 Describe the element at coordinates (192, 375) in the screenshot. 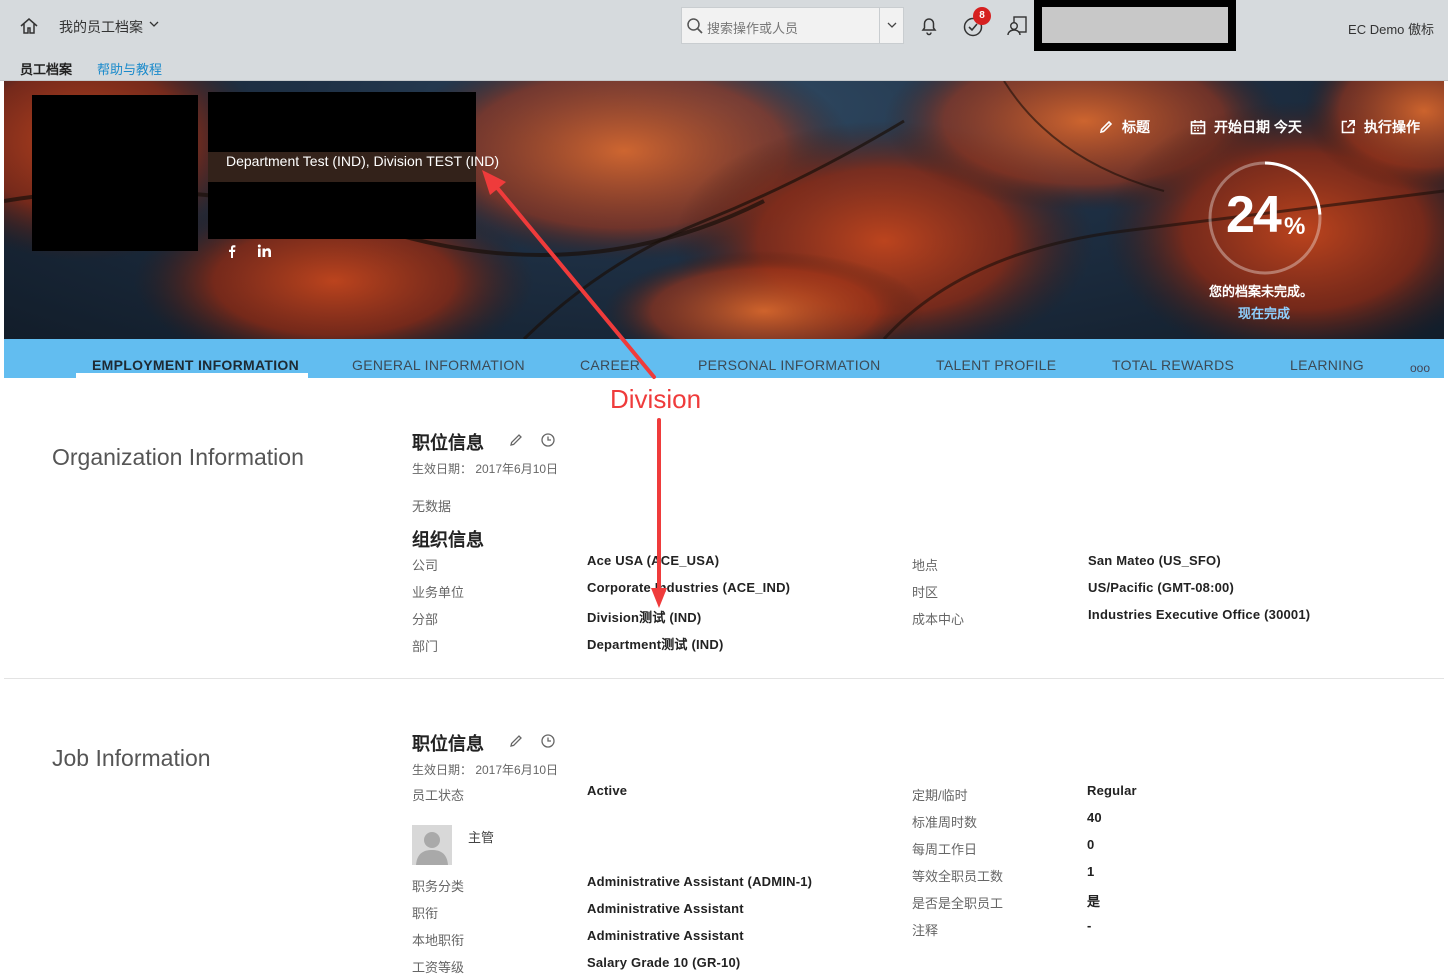

I see `active-tab-indicator` at that location.